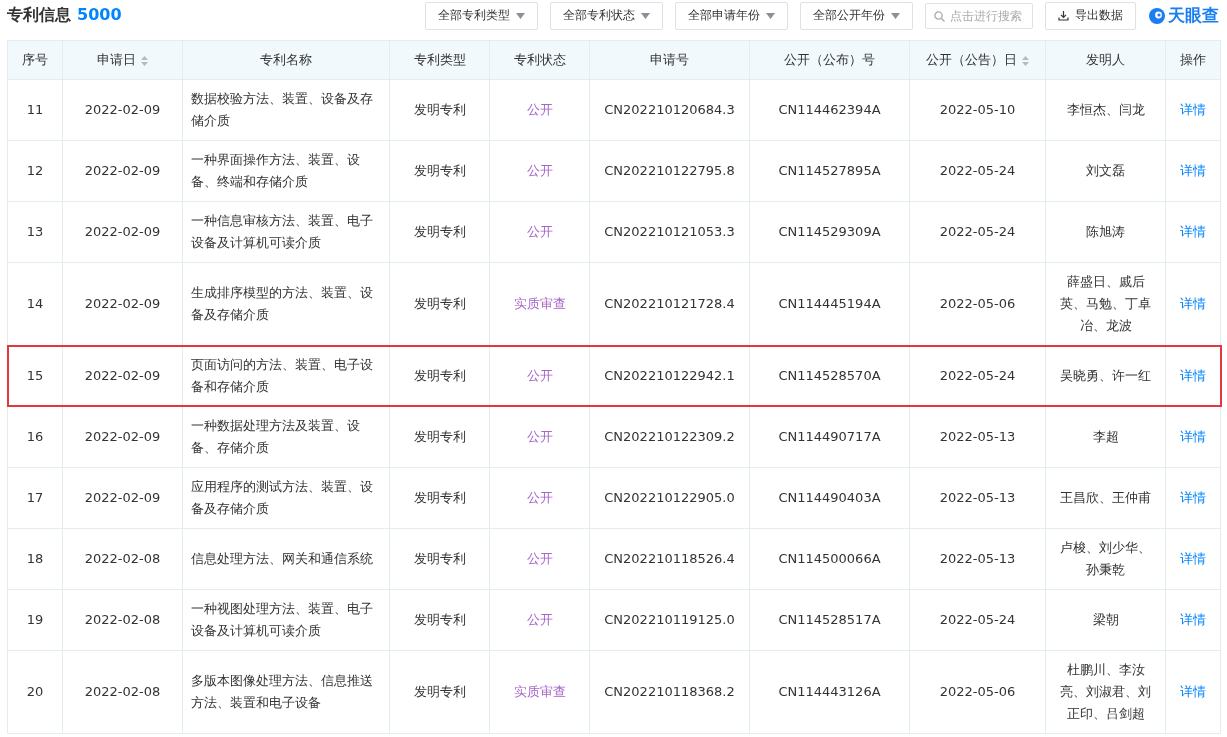 The image size is (1227, 737). What do you see at coordinates (1105, 60) in the screenshot?
I see `column-header: 发明人` at bounding box center [1105, 60].